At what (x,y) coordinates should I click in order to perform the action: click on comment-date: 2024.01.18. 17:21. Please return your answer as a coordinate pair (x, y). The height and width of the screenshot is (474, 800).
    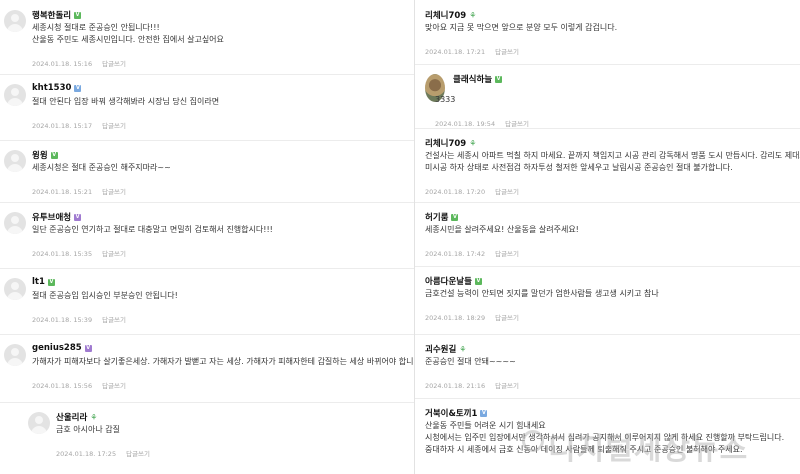
    Looking at the image, I should click on (455, 52).